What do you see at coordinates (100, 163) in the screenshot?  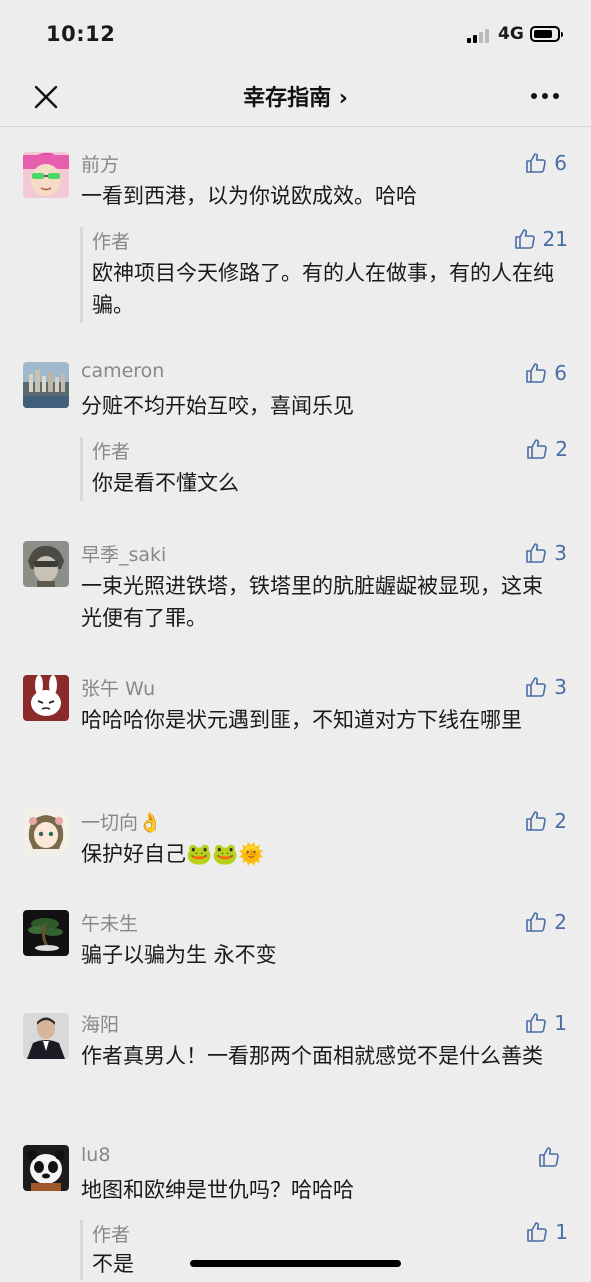 I see `commenter-name: 前方` at bounding box center [100, 163].